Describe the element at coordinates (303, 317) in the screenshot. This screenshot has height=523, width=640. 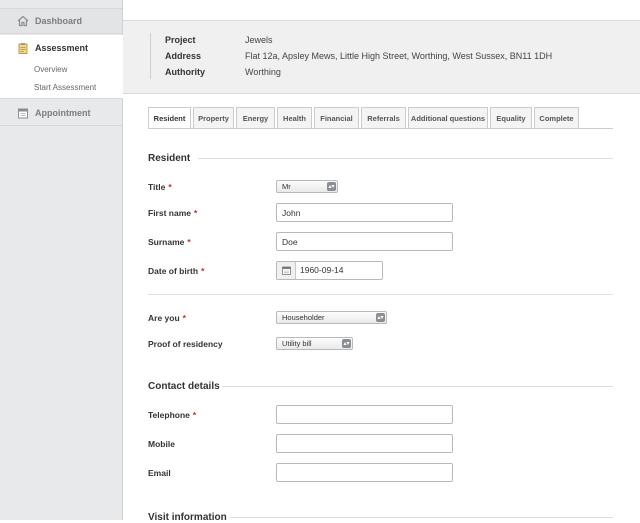
I see `are-you-select-value: Householder` at that location.